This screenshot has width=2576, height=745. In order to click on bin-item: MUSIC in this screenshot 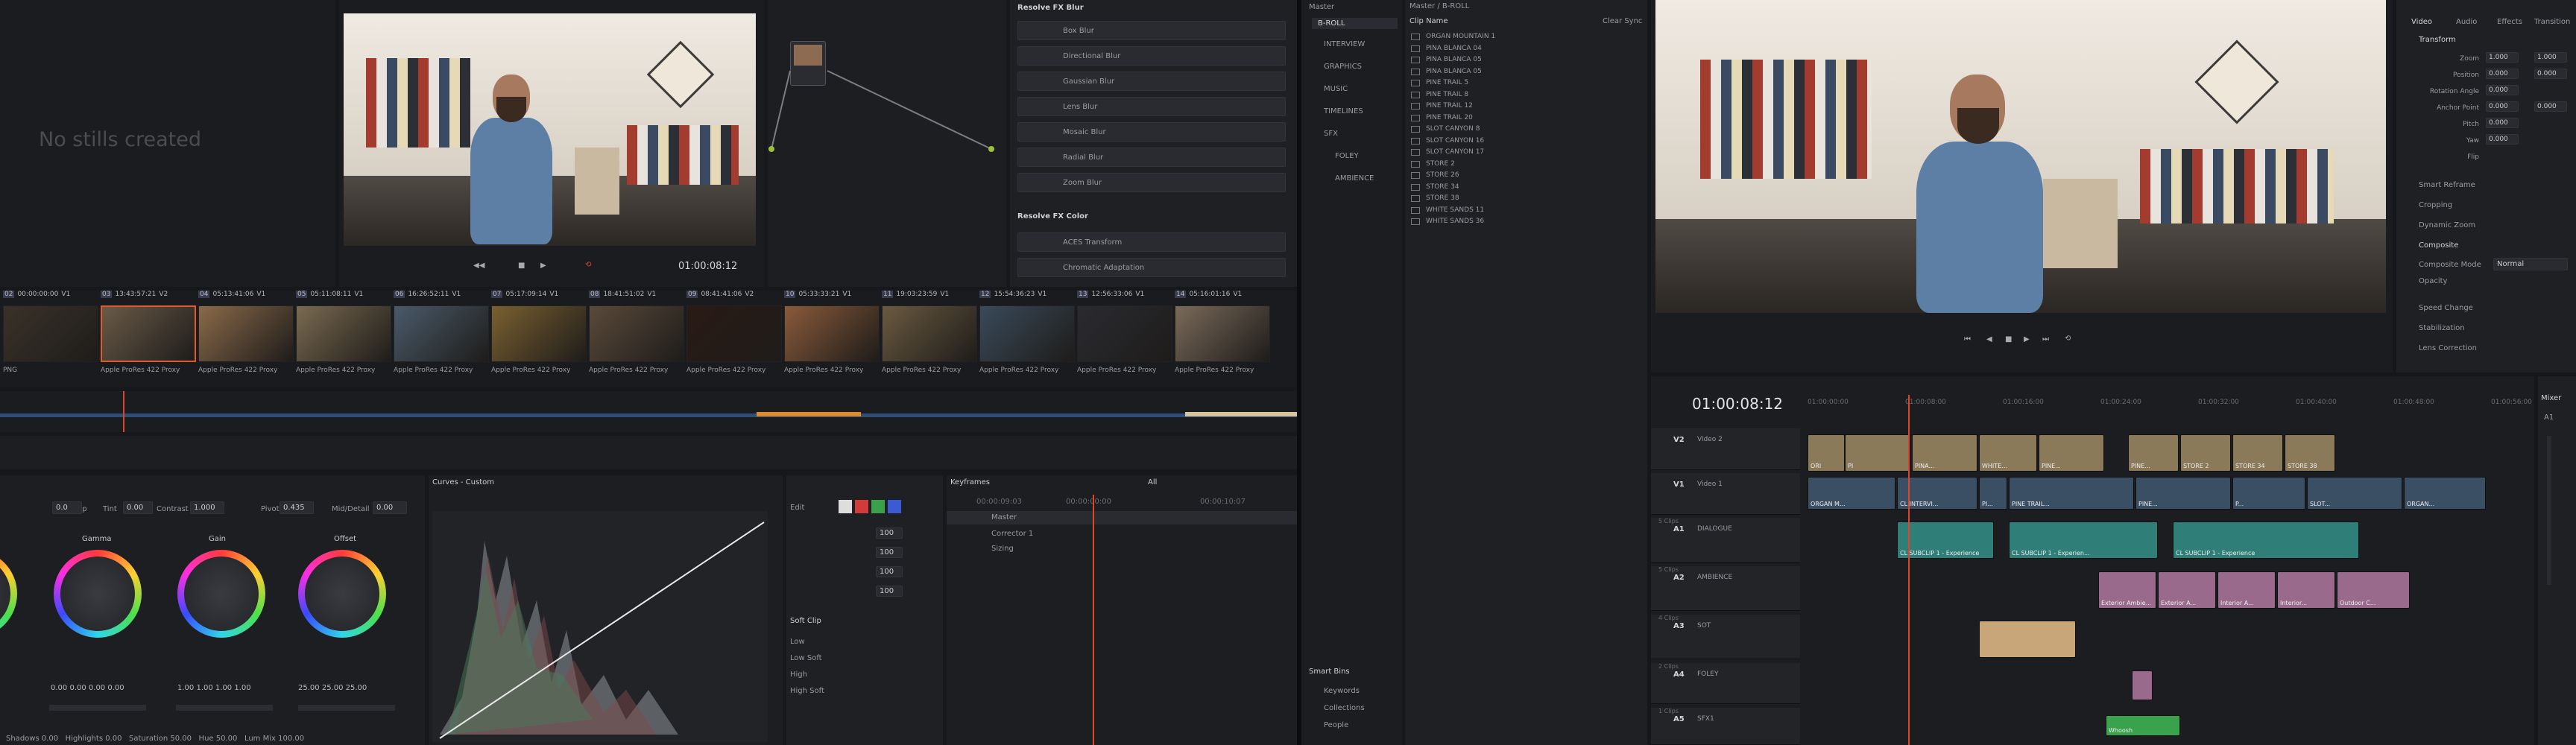, I will do `click(1336, 89)`.